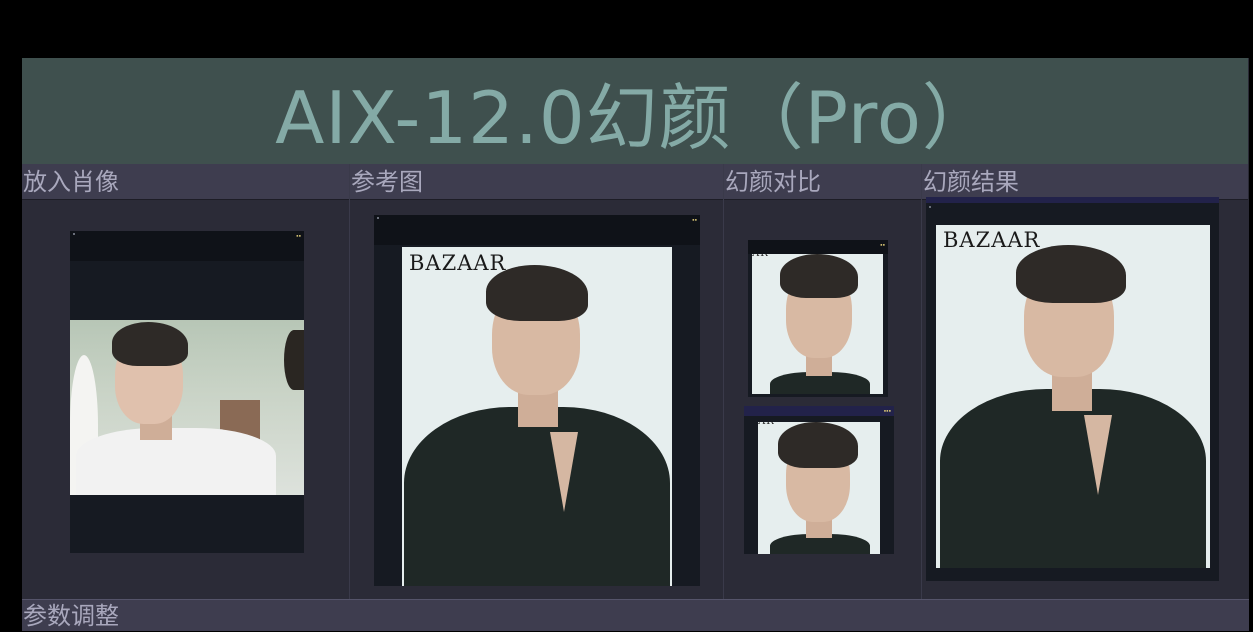 The width and height of the screenshot is (1253, 632). Describe the element at coordinates (887, 410) in the screenshot. I see `mini-badge-icon: ▪▪▪` at that location.